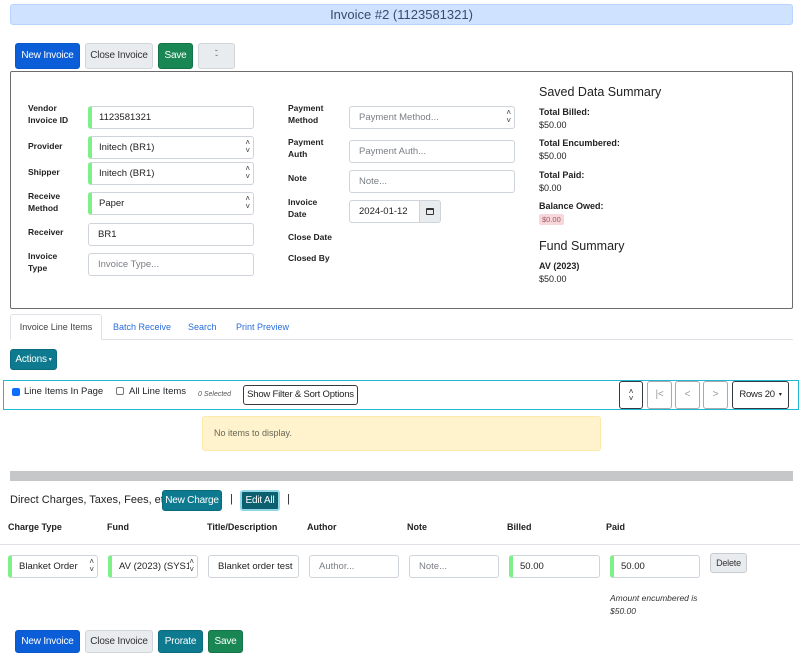  Describe the element at coordinates (401, 339) in the screenshot. I see `tabs-divider` at that location.